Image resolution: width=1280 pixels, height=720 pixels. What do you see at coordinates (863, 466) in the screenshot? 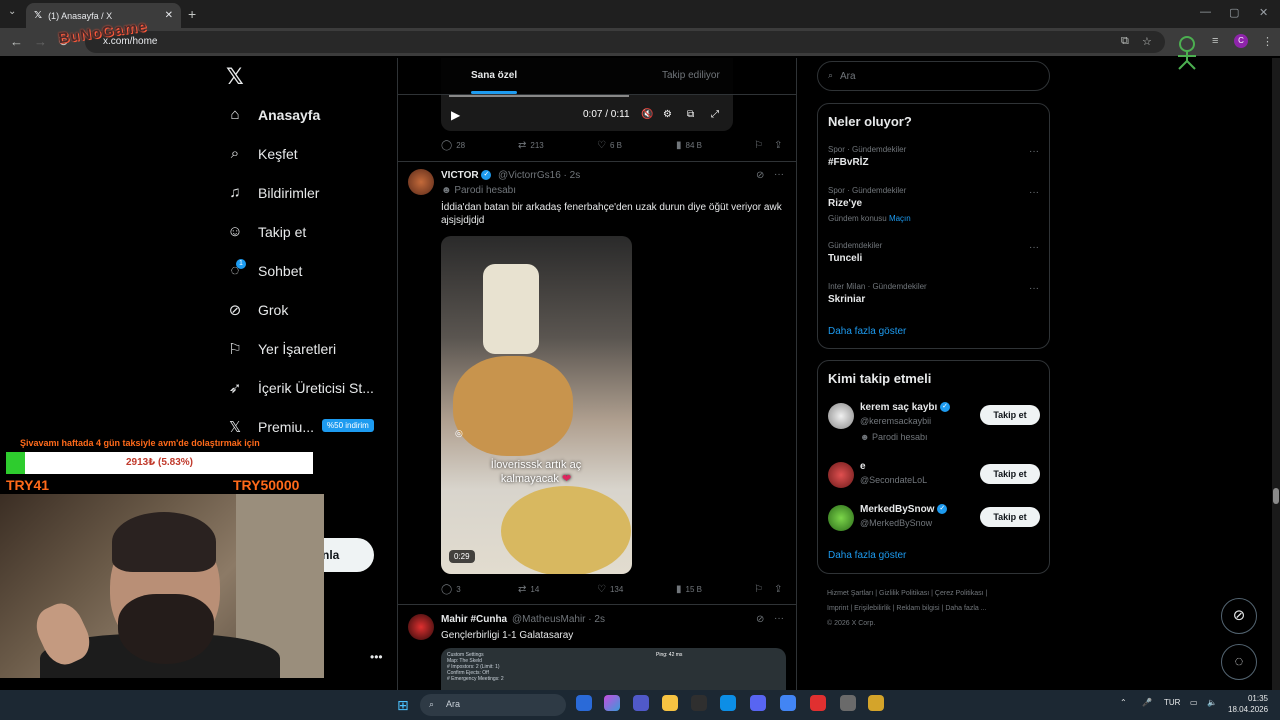
I see `suggested-name: e` at bounding box center [863, 466].